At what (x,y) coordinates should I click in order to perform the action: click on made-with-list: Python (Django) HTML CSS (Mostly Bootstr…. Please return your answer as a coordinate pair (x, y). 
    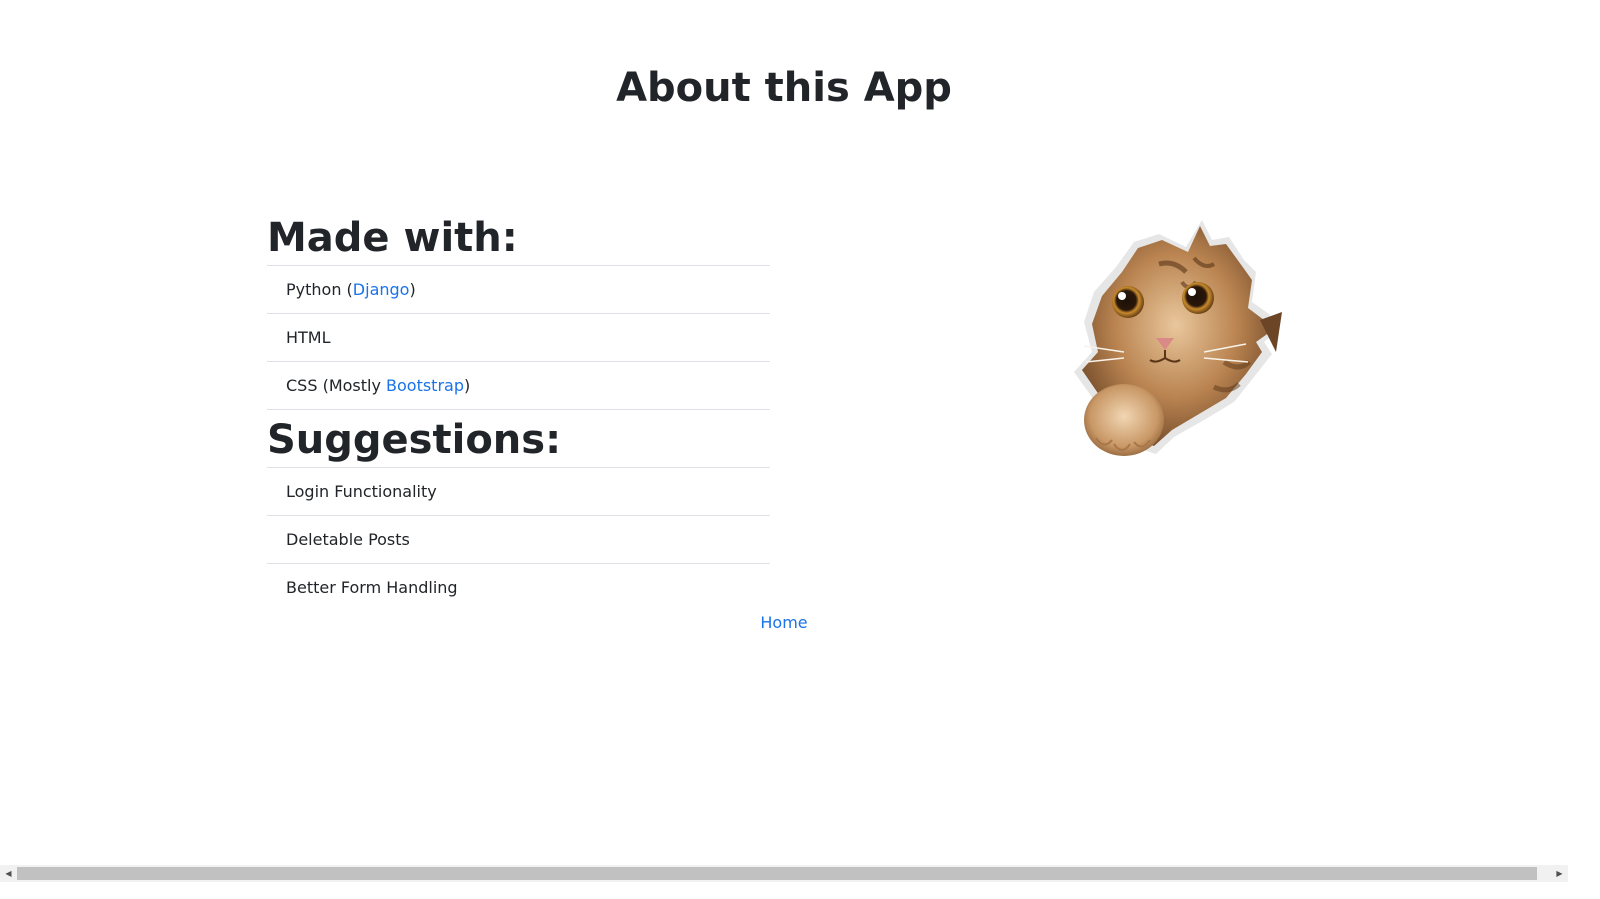
    Looking at the image, I should click on (518, 338).